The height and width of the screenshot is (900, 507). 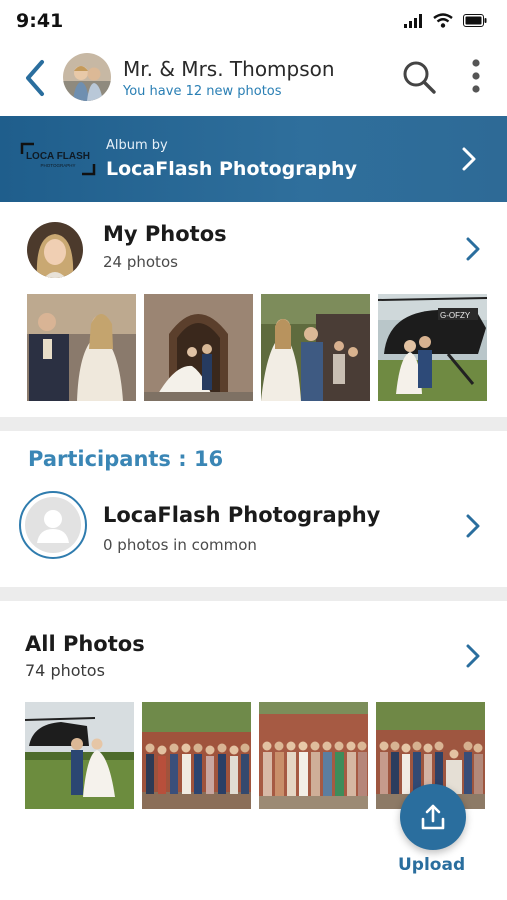 What do you see at coordinates (58, 165) in the screenshot?
I see `logo-subtext: PHOTOGRAPHY` at bounding box center [58, 165].